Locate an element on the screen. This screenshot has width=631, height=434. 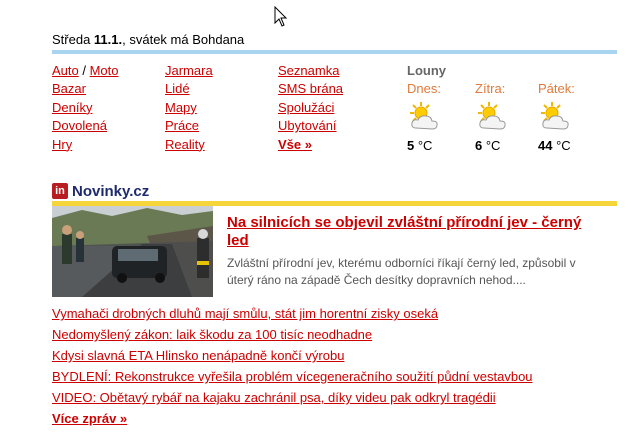
link-mapy: Mapy is located at coordinates (181, 107).